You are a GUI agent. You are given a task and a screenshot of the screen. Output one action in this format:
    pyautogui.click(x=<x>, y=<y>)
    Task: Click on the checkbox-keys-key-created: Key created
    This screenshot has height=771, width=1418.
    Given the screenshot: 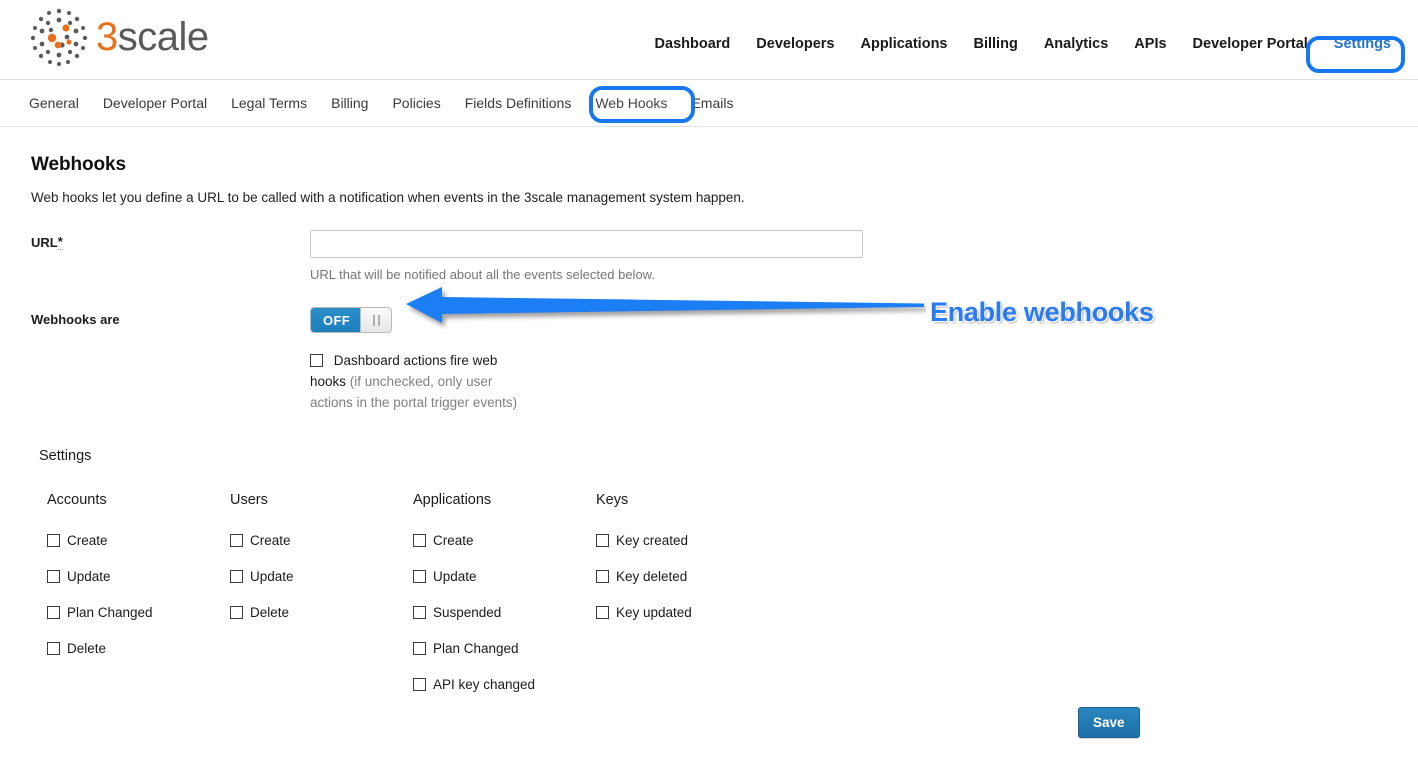 What is the action you would take?
    pyautogui.click(x=642, y=540)
    